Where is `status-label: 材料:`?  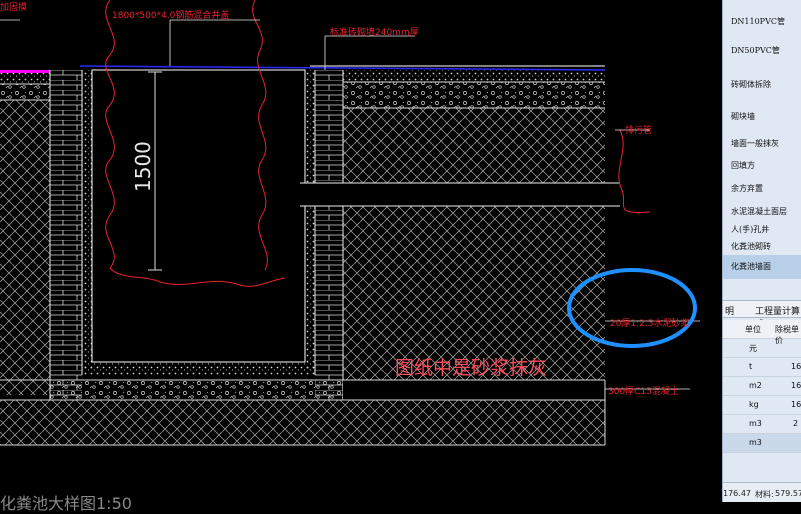 status-label: 材料: is located at coordinates (764, 494).